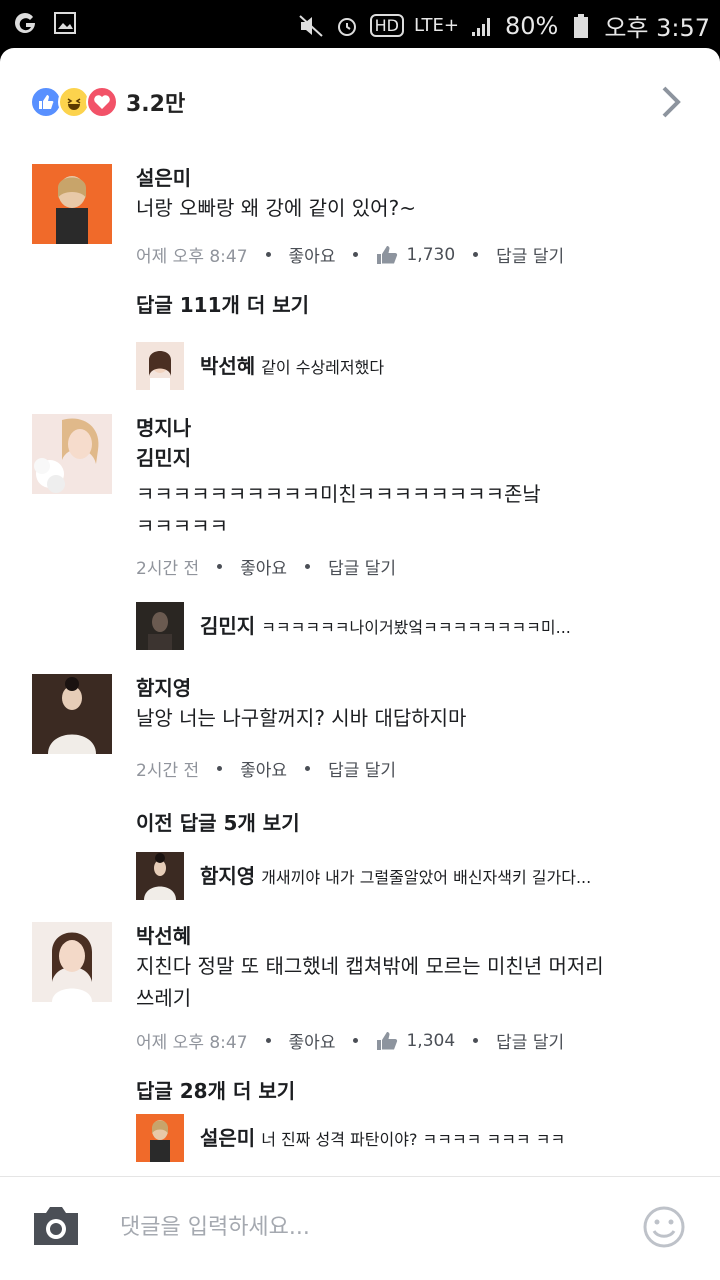 The width and height of the screenshot is (720, 1280). I want to click on comment-tagged-user: 김민지, so click(416, 458).